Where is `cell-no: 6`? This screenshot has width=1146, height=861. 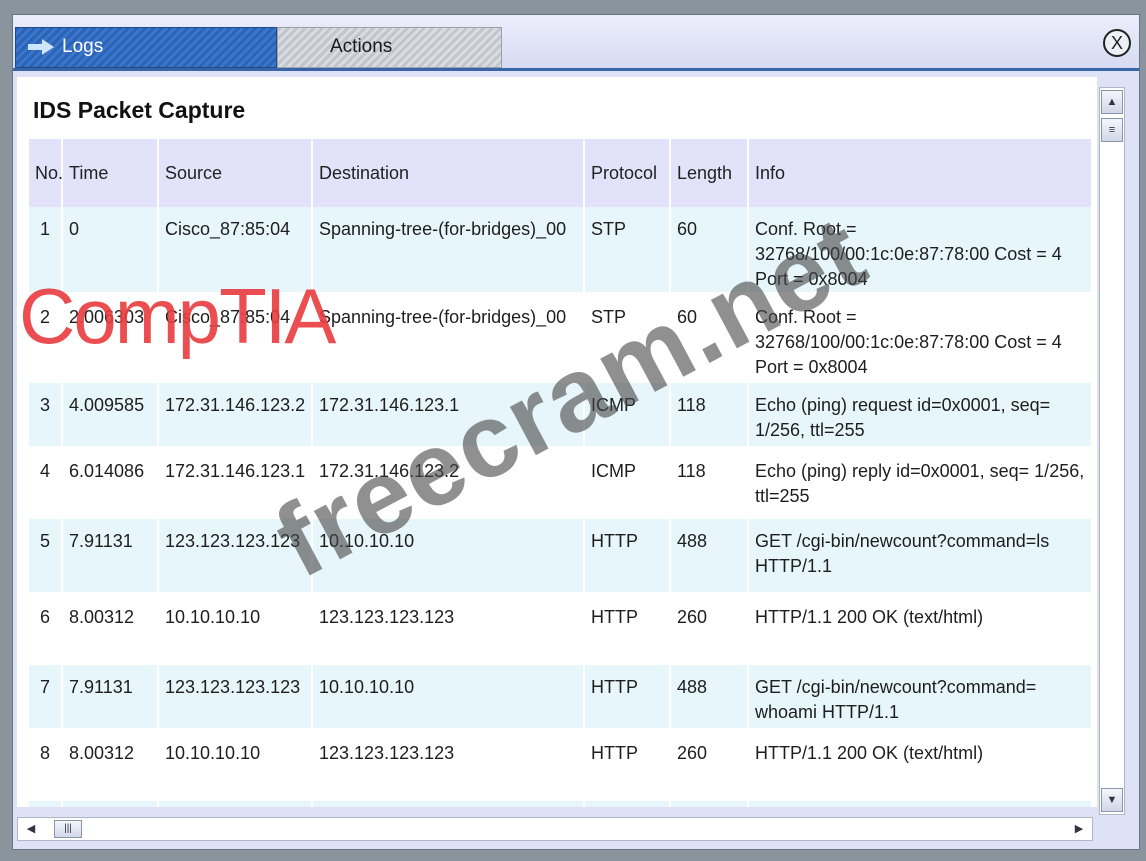
cell-no: 6 is located at coordinates (46, 630).